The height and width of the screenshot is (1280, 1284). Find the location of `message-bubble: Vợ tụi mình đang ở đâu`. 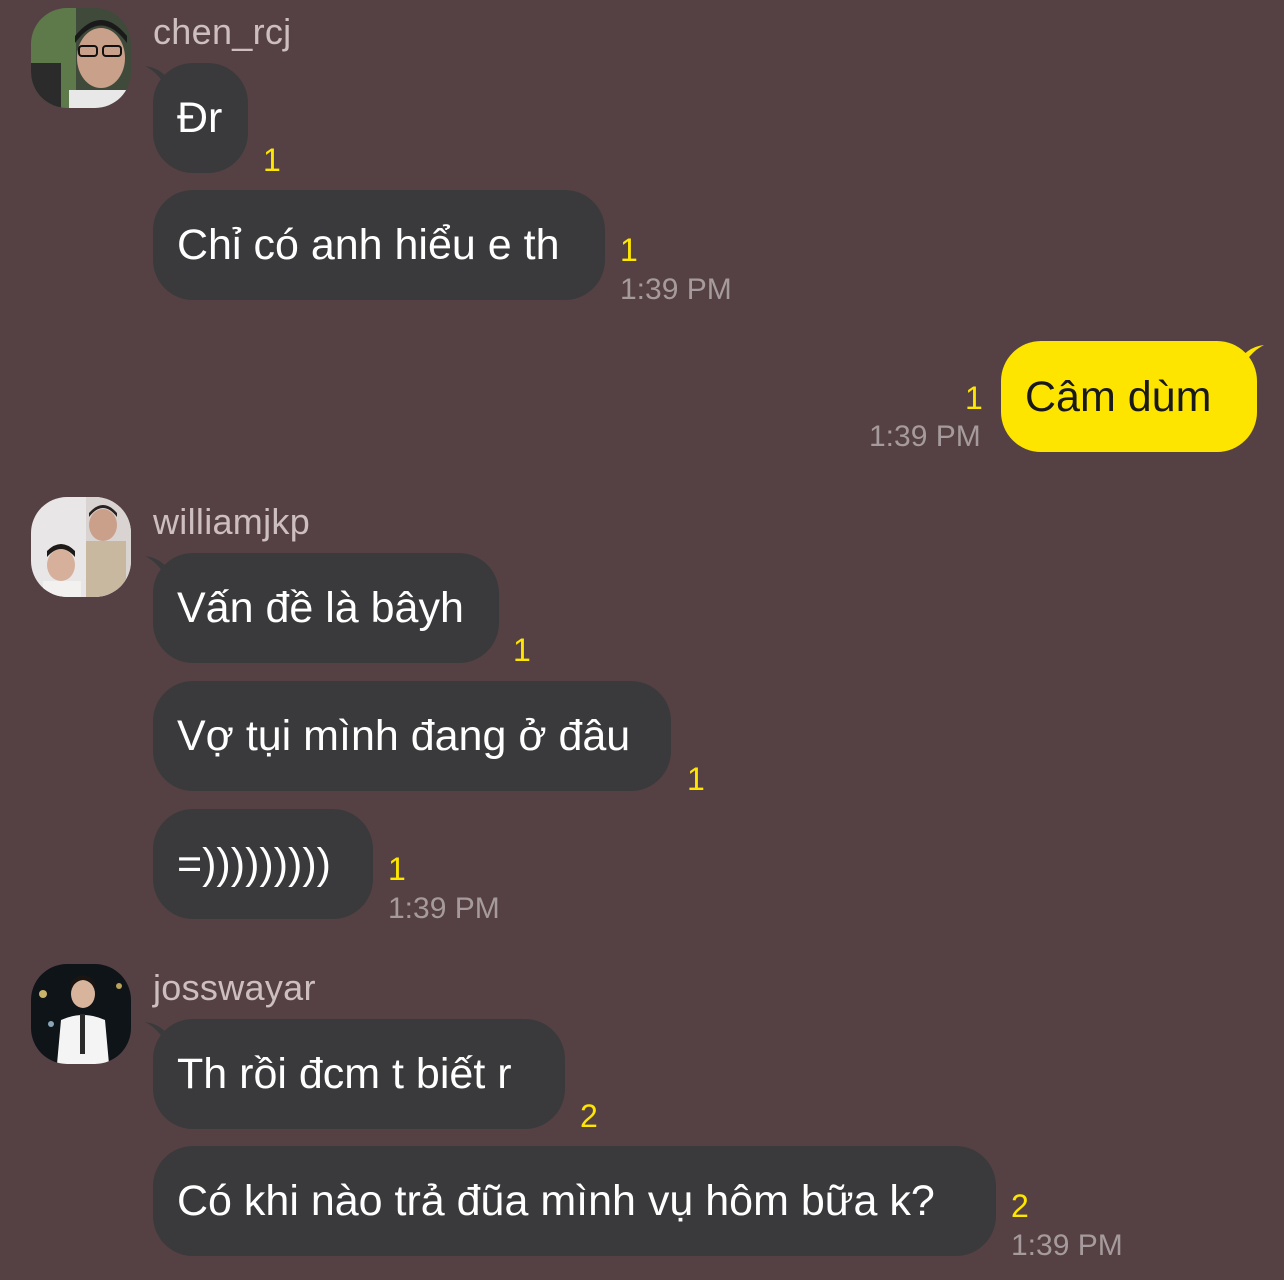

message-bubble: Vợ tụi mình đang ở đâu is located at coordinates (412, 736).